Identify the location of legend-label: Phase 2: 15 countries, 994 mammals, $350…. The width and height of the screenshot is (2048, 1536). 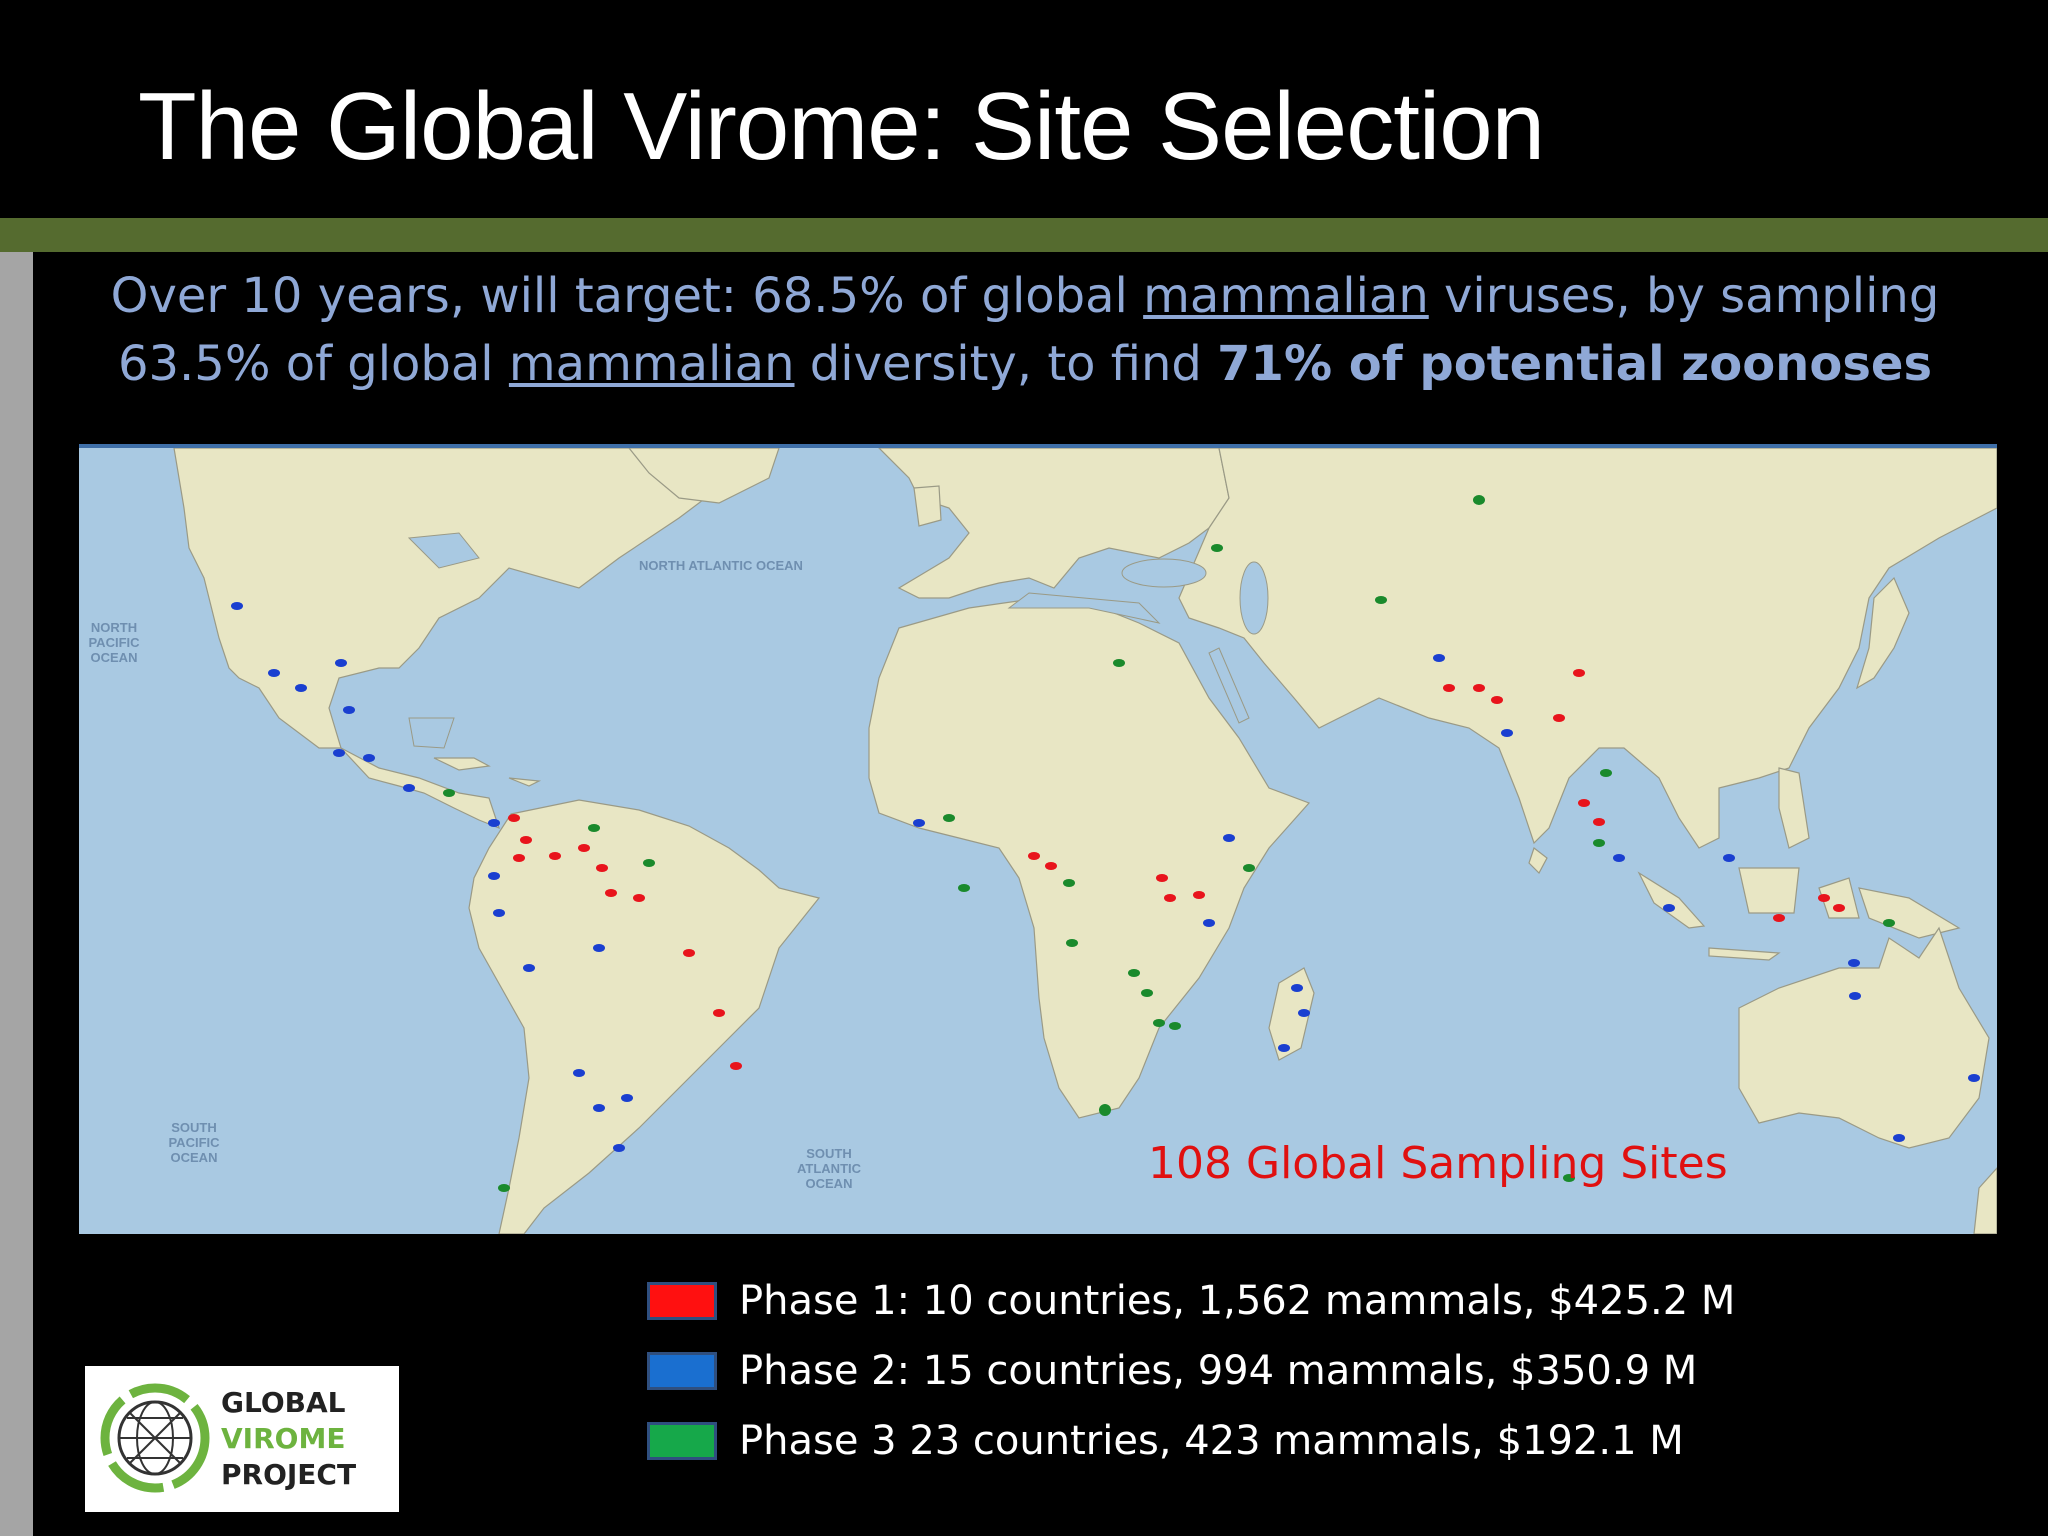
(1218, 1371).